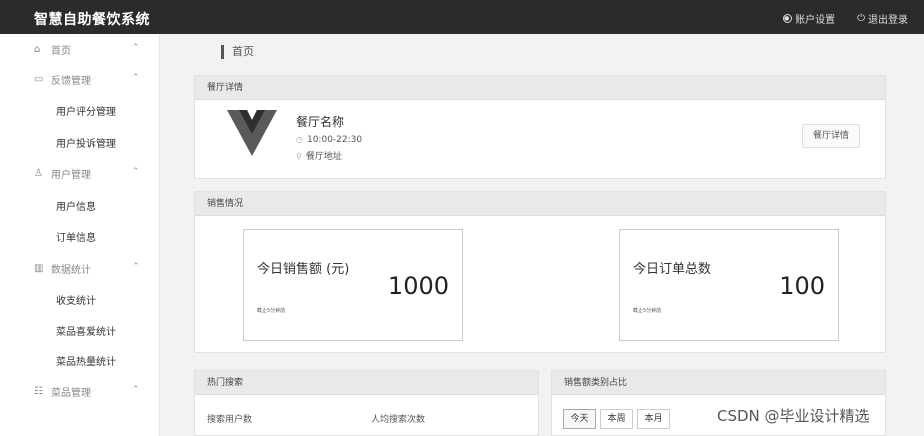 Image resolution: width=924 pixels, height=436 pixels. Describe the element at coordinates (86, 362) in the screenshot. I see `sidebar-item-label: 菜品热量统计` at that location.